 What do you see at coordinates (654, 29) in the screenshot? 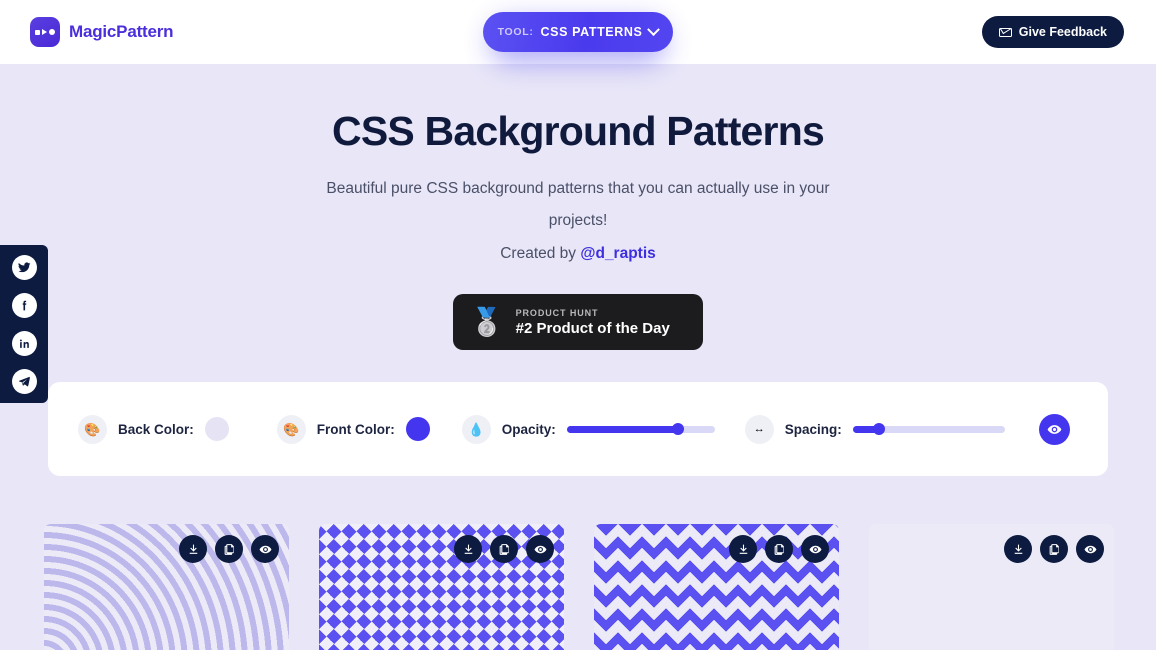
I see `chevron-down-icon` at bounding box center [654, 29].